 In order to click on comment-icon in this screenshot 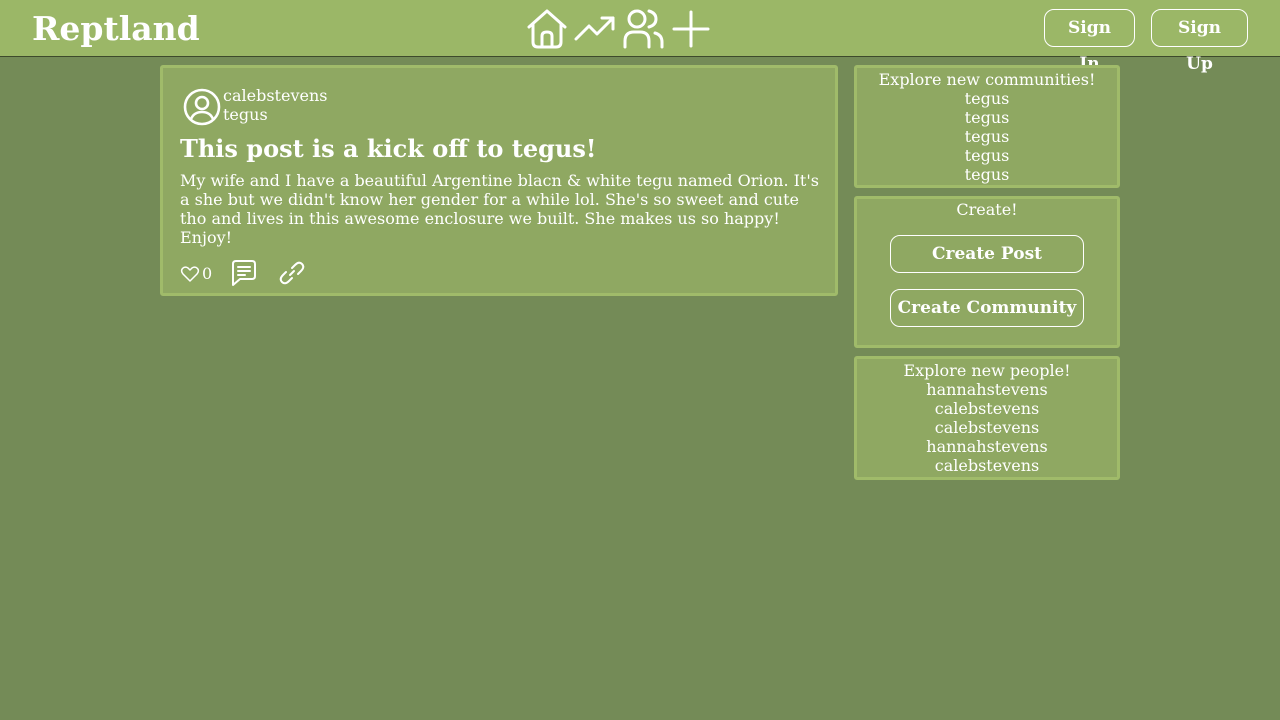, I will do `click(244, 273)`.